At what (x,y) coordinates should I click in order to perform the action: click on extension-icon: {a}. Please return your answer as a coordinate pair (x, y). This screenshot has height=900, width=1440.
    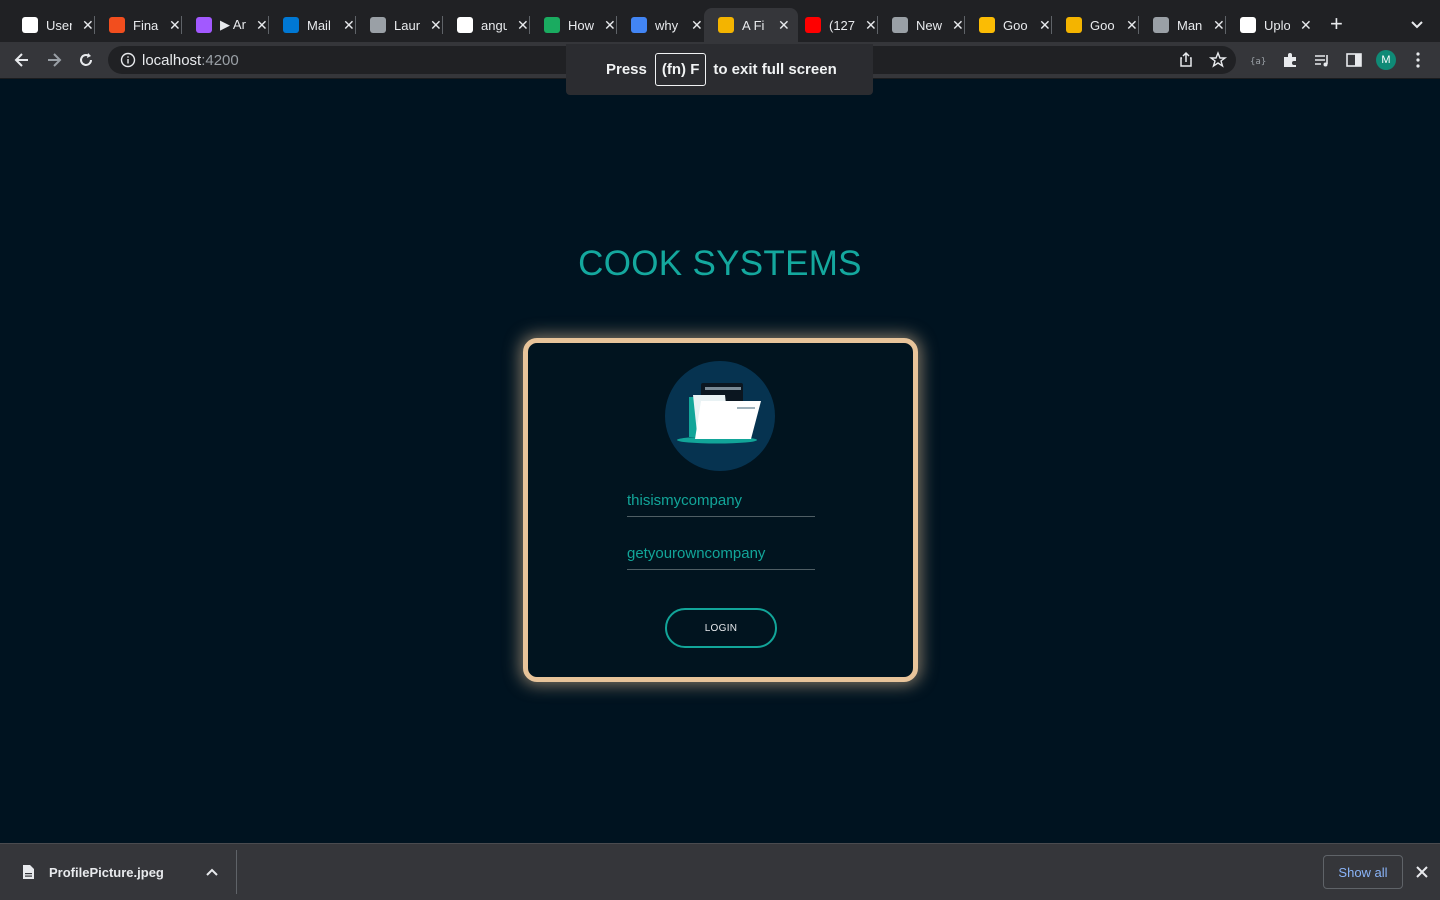
    Looking at the image, I should click on (1258, 60).